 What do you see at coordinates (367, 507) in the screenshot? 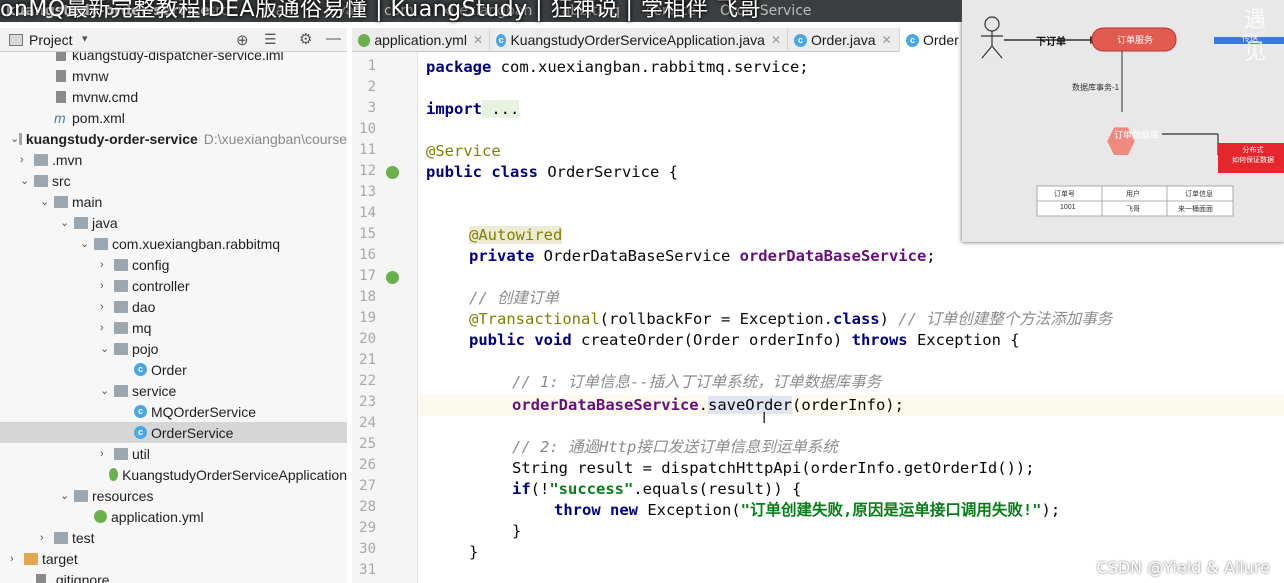
I see `line-number: 28` at bounding box center [367, 507].